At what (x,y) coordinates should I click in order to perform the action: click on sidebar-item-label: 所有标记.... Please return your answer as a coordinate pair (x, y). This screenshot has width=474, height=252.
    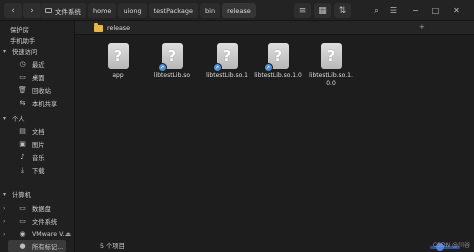
    Looking at the image, I should click on (48, 247).